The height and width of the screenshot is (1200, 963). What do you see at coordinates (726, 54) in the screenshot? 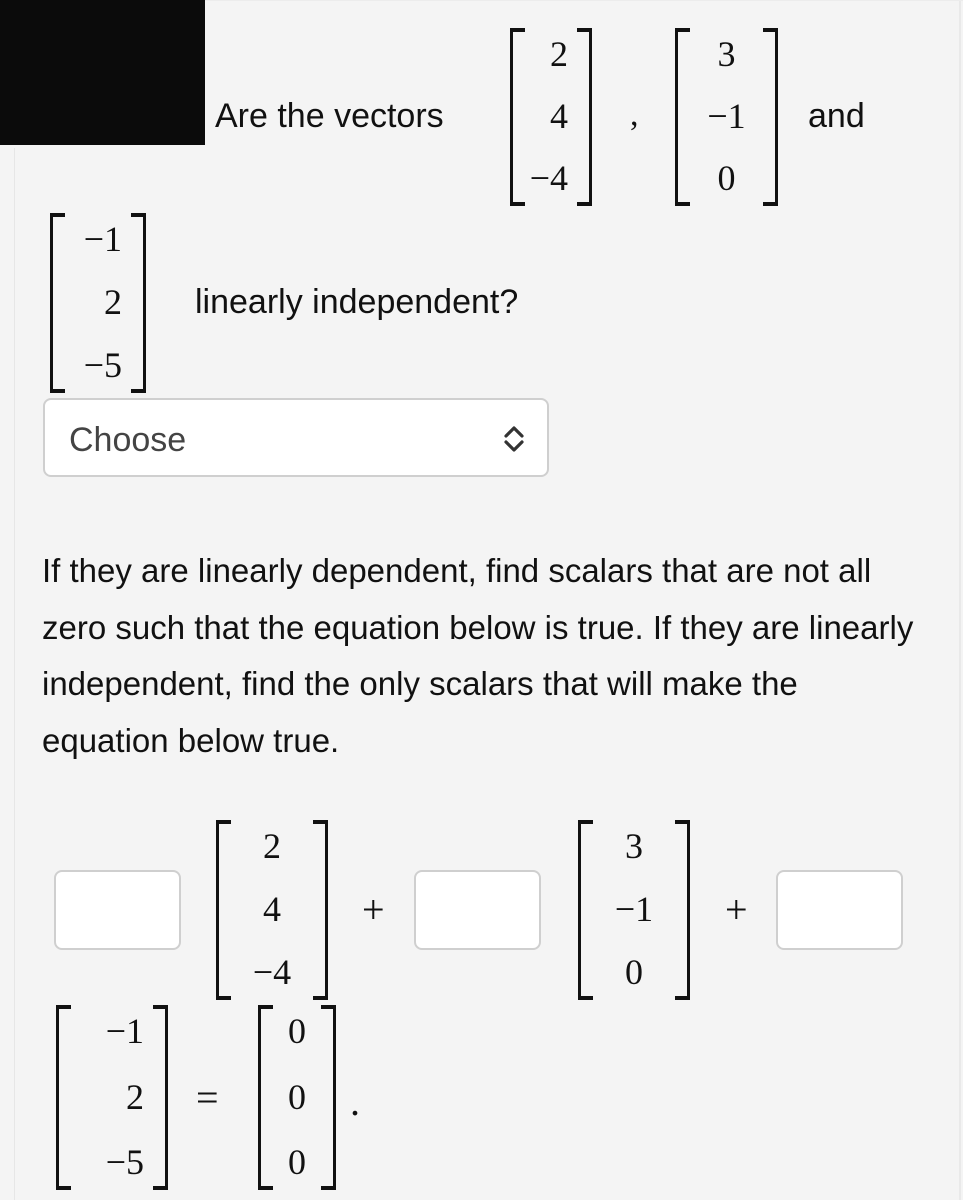
I see `vector-2-entry: 3` at bounding box center [726, 54].